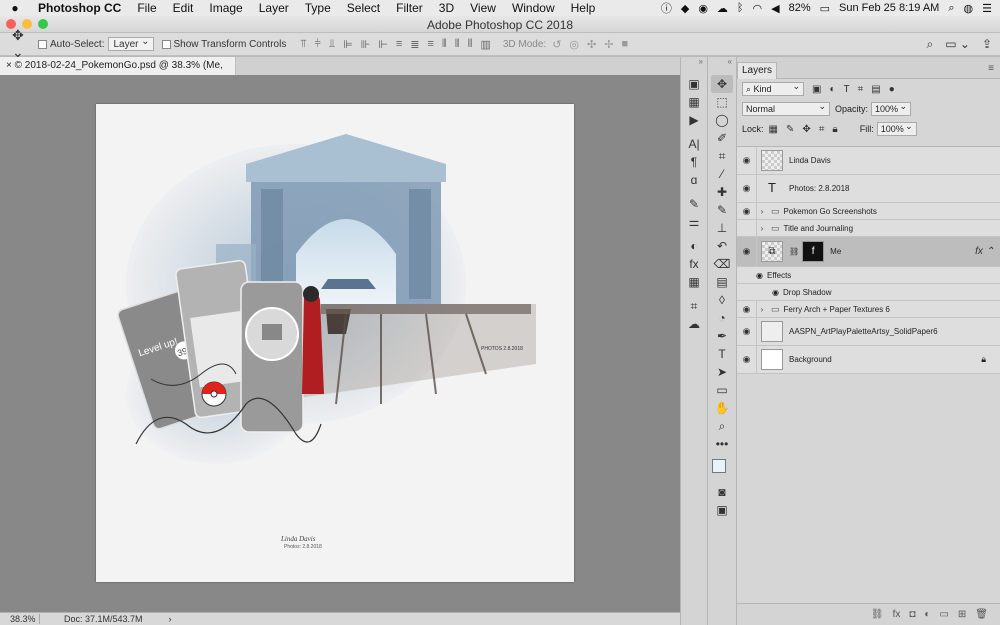 The height and width of the screenshot is (625, 1000). Describe the element at coordinates (15, 8) in the screenshot. I see `apple-icon: ●` at that location.